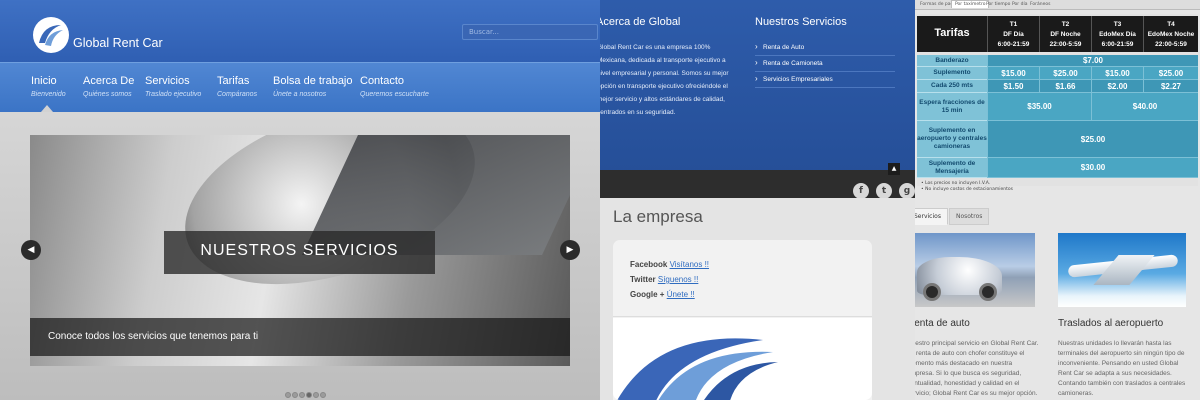  What do you see at coordinates (825, 48) in the screenshot?
I see `servicio-link: Renta de Auto` at bounding box center [825, 48].